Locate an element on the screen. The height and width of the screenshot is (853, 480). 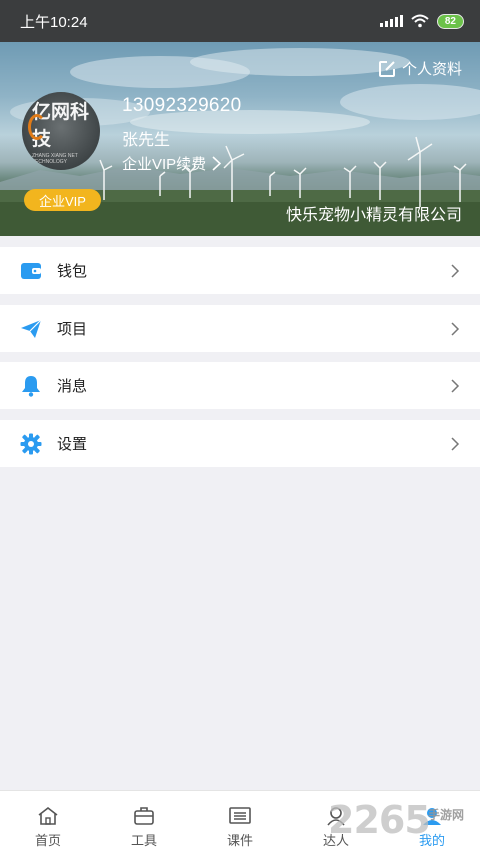
nav-item-experts: 达人 is located at coordinates (336, 822).